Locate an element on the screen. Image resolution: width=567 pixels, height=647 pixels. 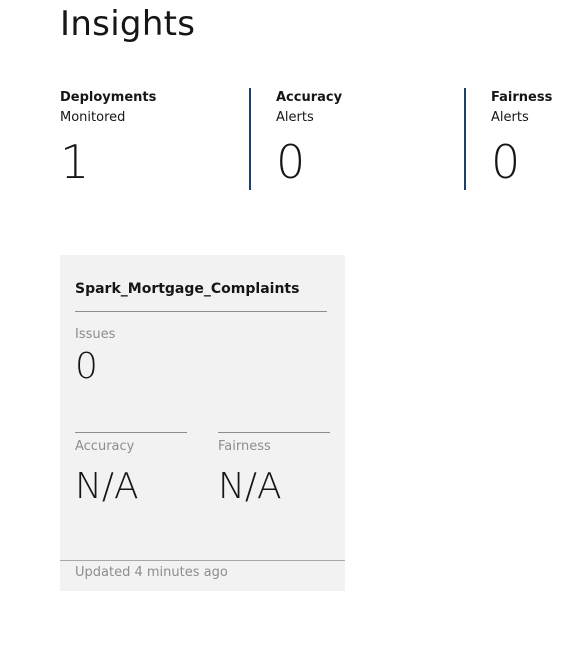
stat-label: Accuracy is located at coordinates (309, 97).